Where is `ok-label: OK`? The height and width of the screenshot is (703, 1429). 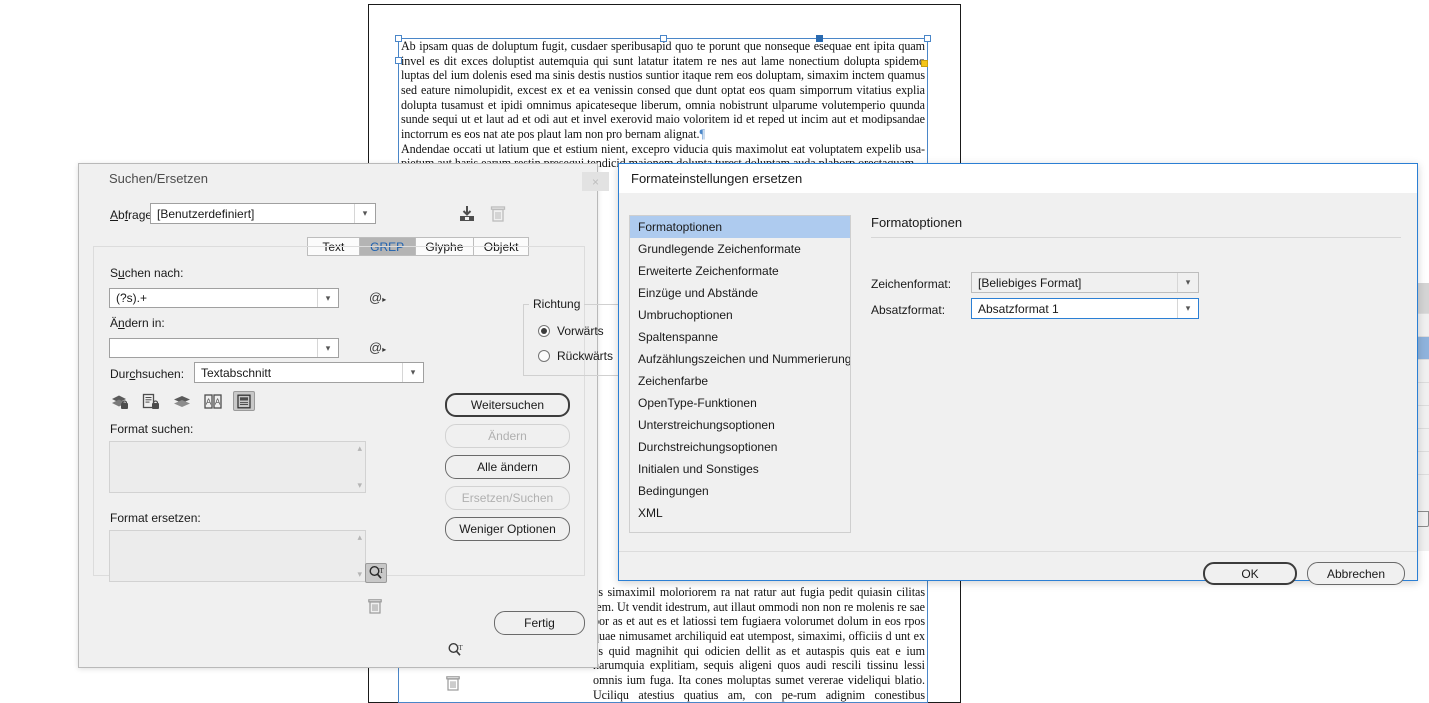 ok-label: OK is located at coordinates (1250, 573).